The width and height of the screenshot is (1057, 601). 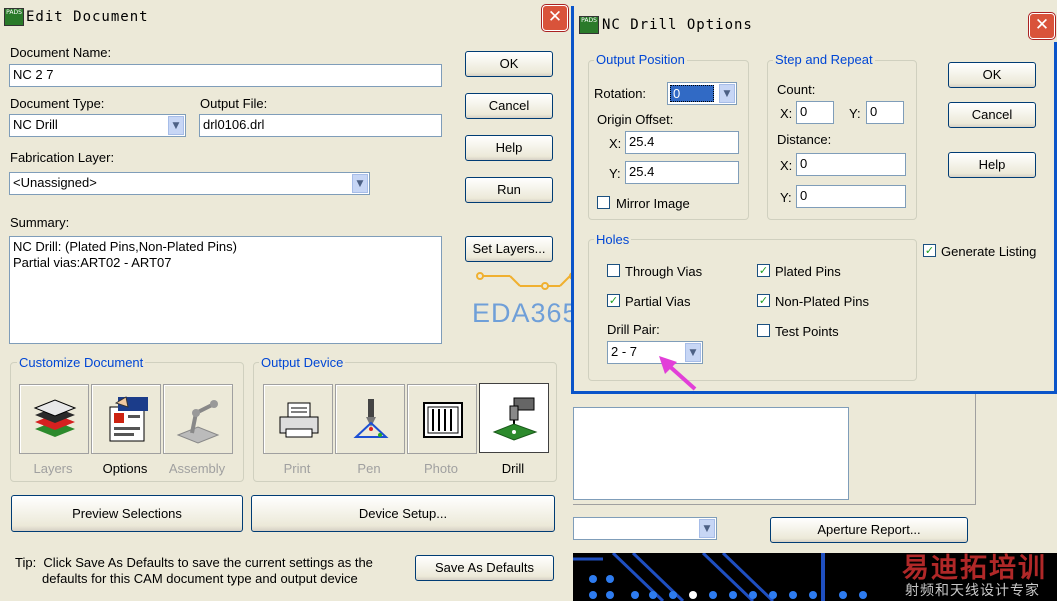 What do you see at coordinates (682, 172) in the screenshot?
I see `origin-y-input: 25.4` at bounding box center [682, 172].